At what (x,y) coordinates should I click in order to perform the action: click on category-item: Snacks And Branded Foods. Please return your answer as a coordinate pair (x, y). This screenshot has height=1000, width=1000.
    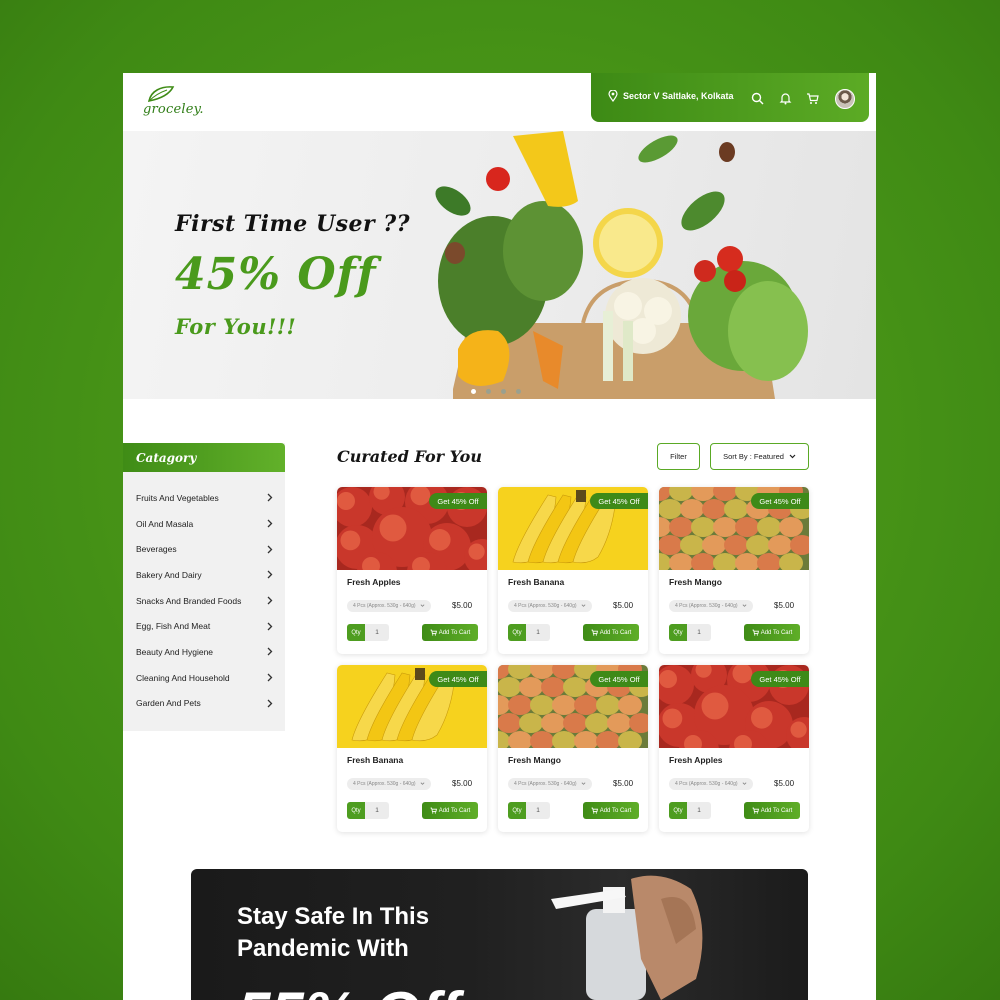
    Looking at the image, I should click on (204, 601).